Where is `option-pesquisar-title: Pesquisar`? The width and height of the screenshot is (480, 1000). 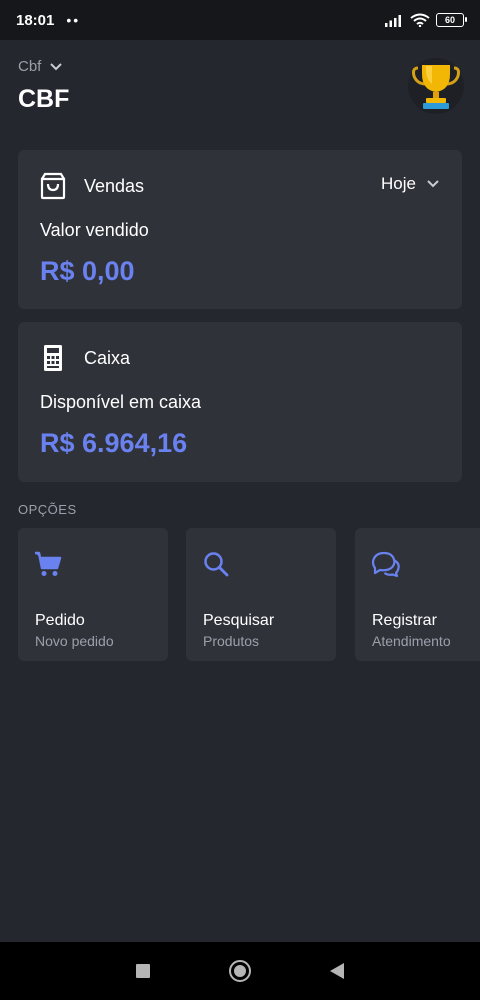
option-pesquisar-title: Pesquisar is located at coordinates (239, 620).